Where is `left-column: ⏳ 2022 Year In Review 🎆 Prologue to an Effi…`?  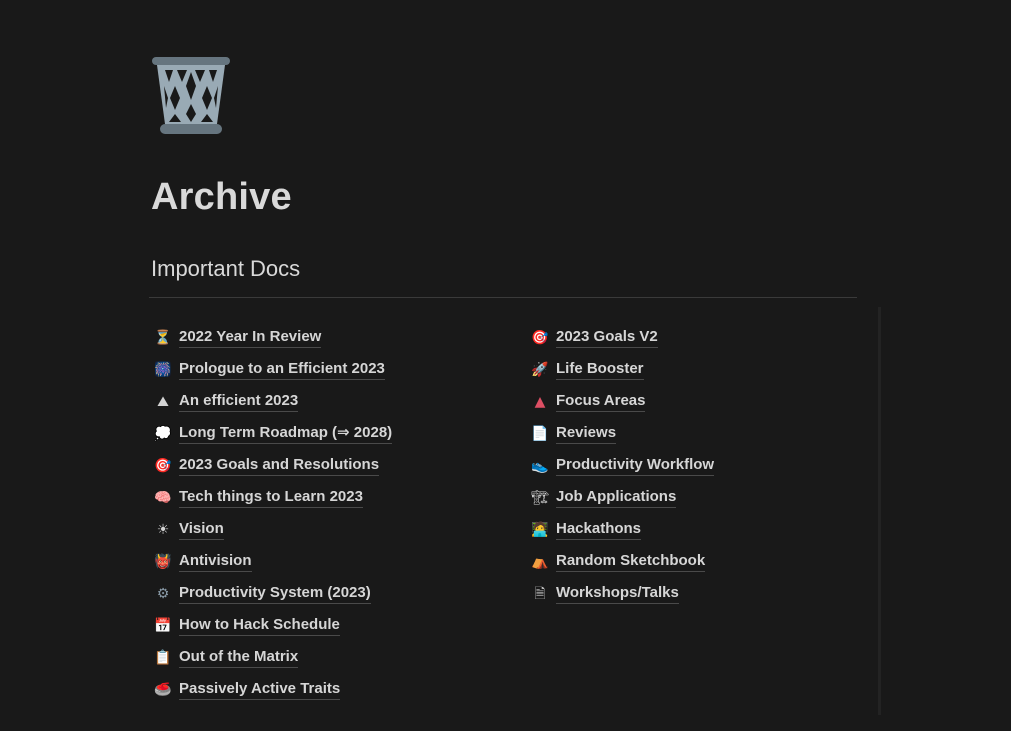
left-column: ⏳ 2022 Year In Review 🎆 Prologue to an Effi… is located at coordinates (272, 514).